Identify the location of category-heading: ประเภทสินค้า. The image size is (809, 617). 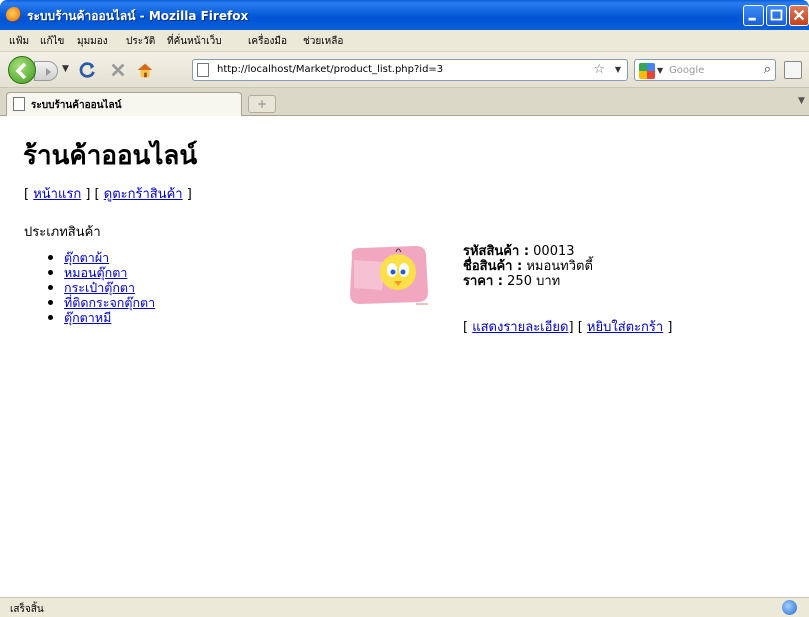
(62, 232).